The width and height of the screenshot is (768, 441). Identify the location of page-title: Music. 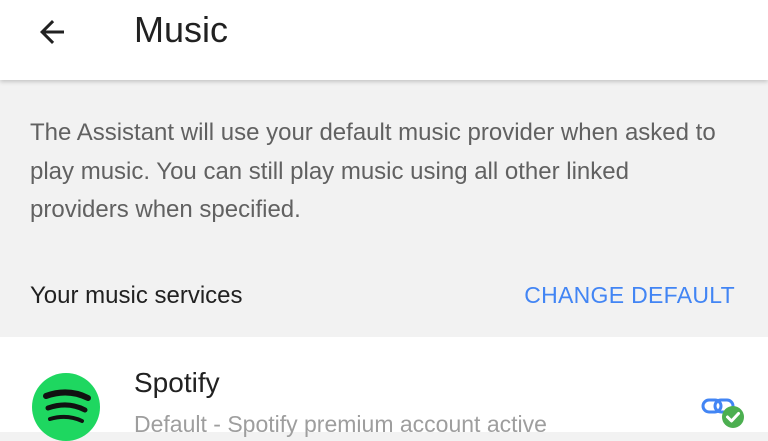
(181, 29).